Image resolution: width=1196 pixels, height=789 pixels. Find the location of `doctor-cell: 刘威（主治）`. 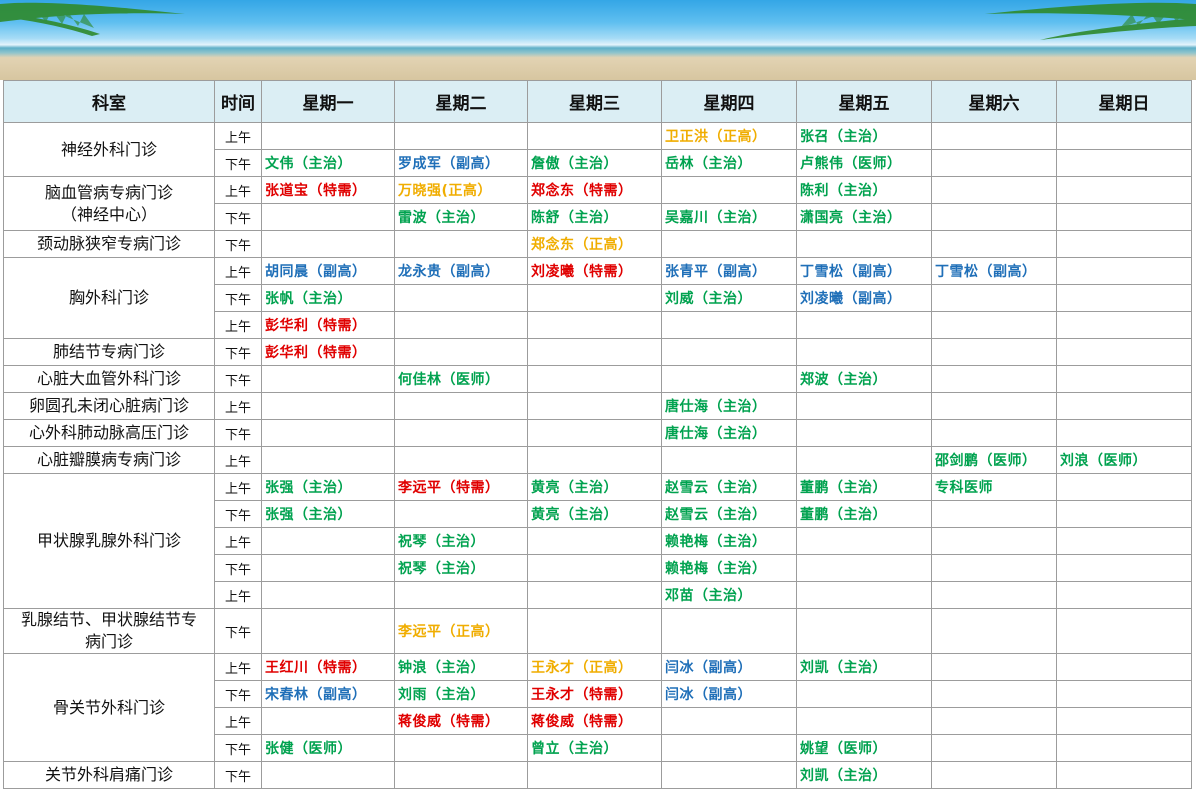

doctor-cell: 刘威（主治） is located at coordinates (729, 298).